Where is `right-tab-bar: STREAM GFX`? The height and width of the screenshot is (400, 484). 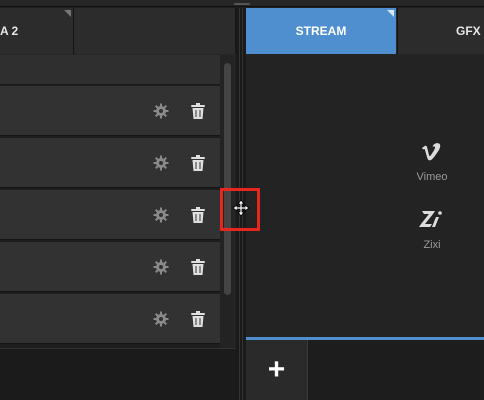 right-tab-bar: STREAM GFX is located at coordinates (365, 31).